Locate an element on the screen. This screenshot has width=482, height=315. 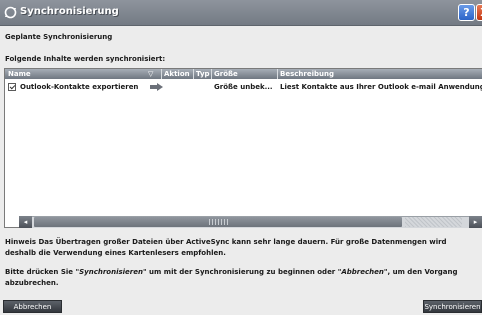
arrow-right-icon is located at coordinates (156, 87).